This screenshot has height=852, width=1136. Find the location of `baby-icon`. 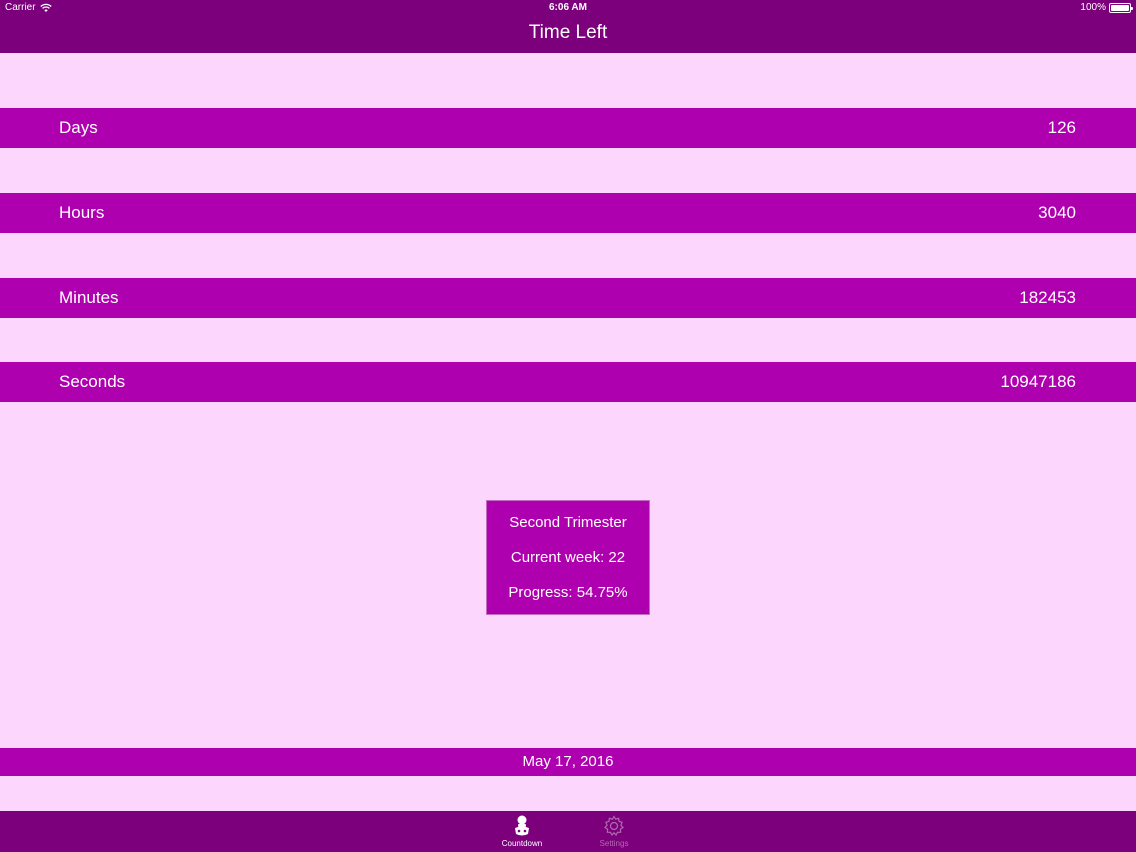

baby-icon is located at coordinates (522, 825).